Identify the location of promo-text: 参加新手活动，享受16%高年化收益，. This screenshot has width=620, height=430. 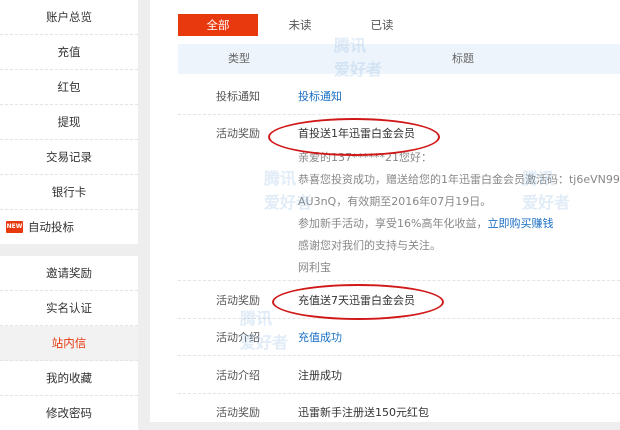
(393, 223).